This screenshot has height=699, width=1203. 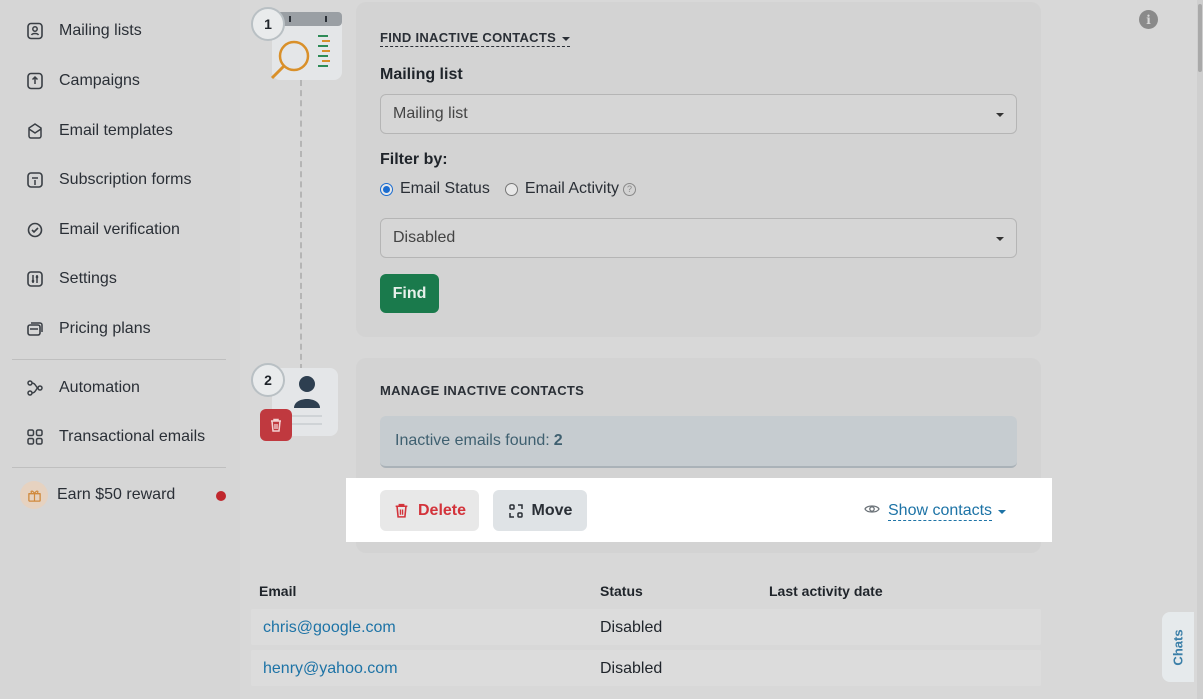 What do you see at coordinates (35, 437) in the screenshot?
I see `grid-icon` at bounding box center [35, 437].